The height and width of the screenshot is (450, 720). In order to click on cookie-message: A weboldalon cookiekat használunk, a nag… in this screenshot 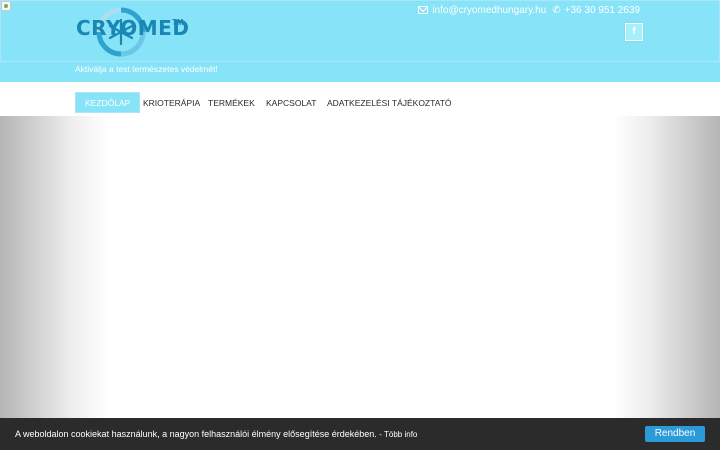, I will do `click(216, 434)`.